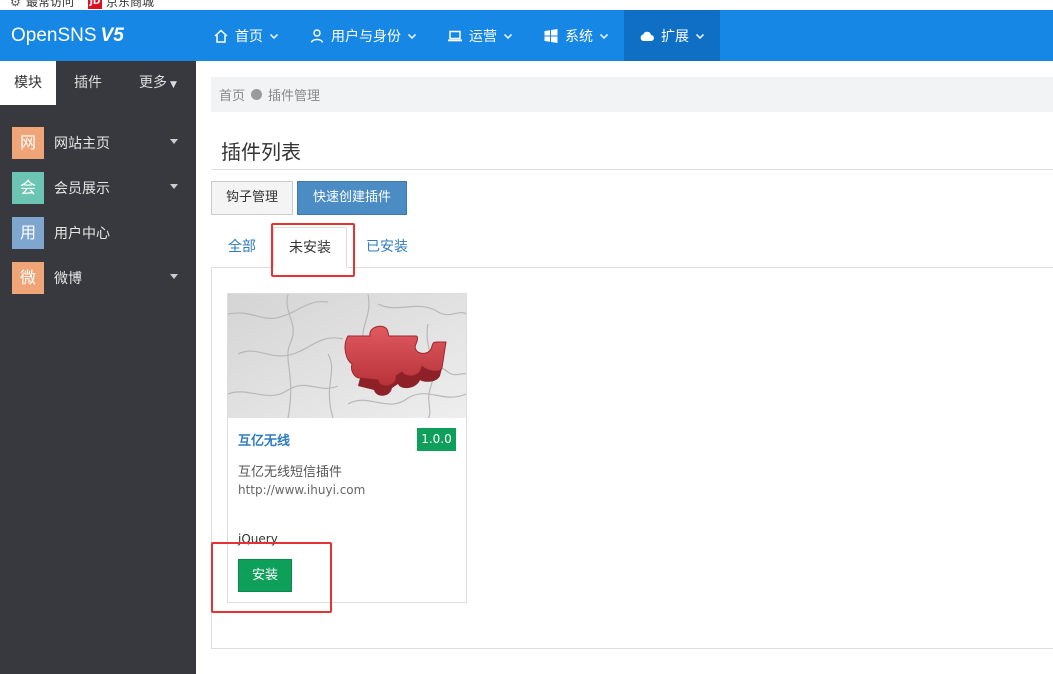 Image resolution: width=1053 pixels, height=674 pixels. What do you see at coordinates (28, 142) in the screenshot?
I see `module-badge: 网` at bounding box center [28, 142].